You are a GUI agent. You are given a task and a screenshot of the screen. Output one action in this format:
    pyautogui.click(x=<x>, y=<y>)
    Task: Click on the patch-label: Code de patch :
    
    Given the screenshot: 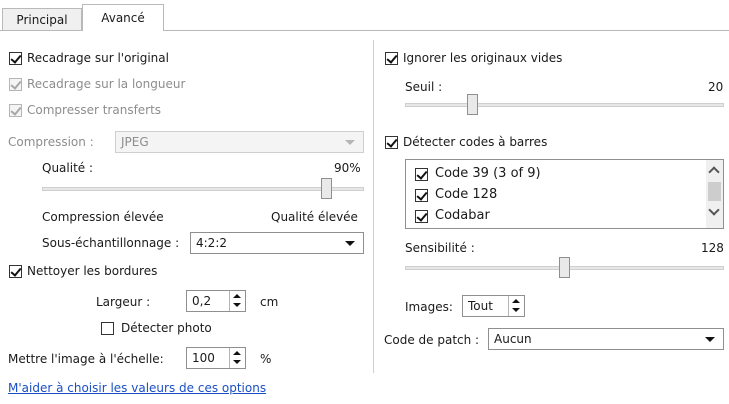 What is the action you would take?
    pyautogui.click(x=432, y=340)
    